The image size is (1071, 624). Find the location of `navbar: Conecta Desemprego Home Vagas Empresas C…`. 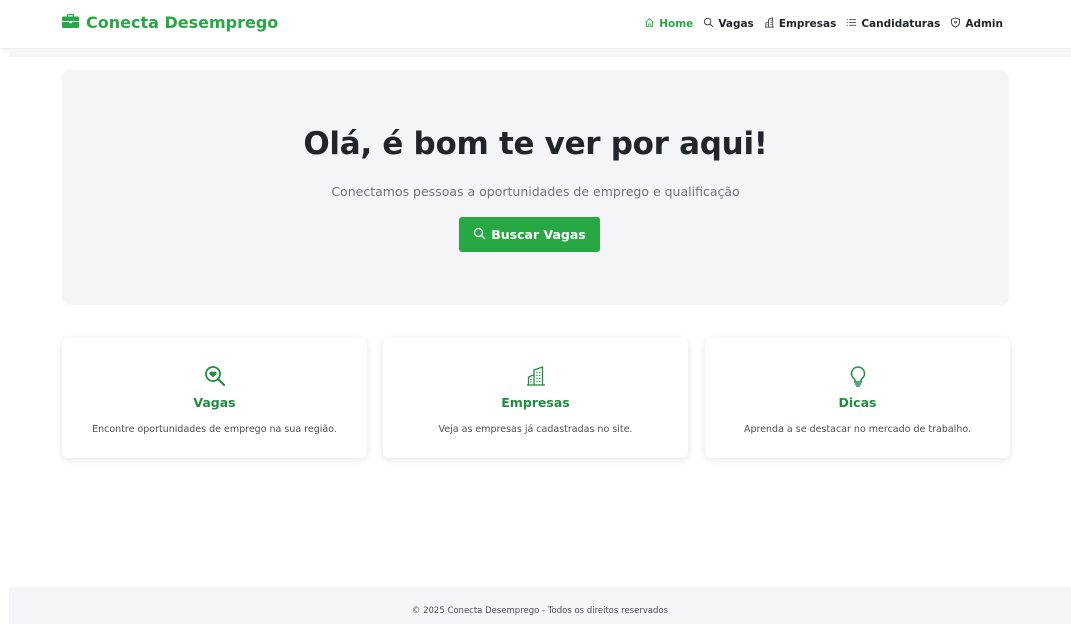

navbar: Conecta Desemprego Home Vagas Empresas C… is located at coordinates (535, 24).